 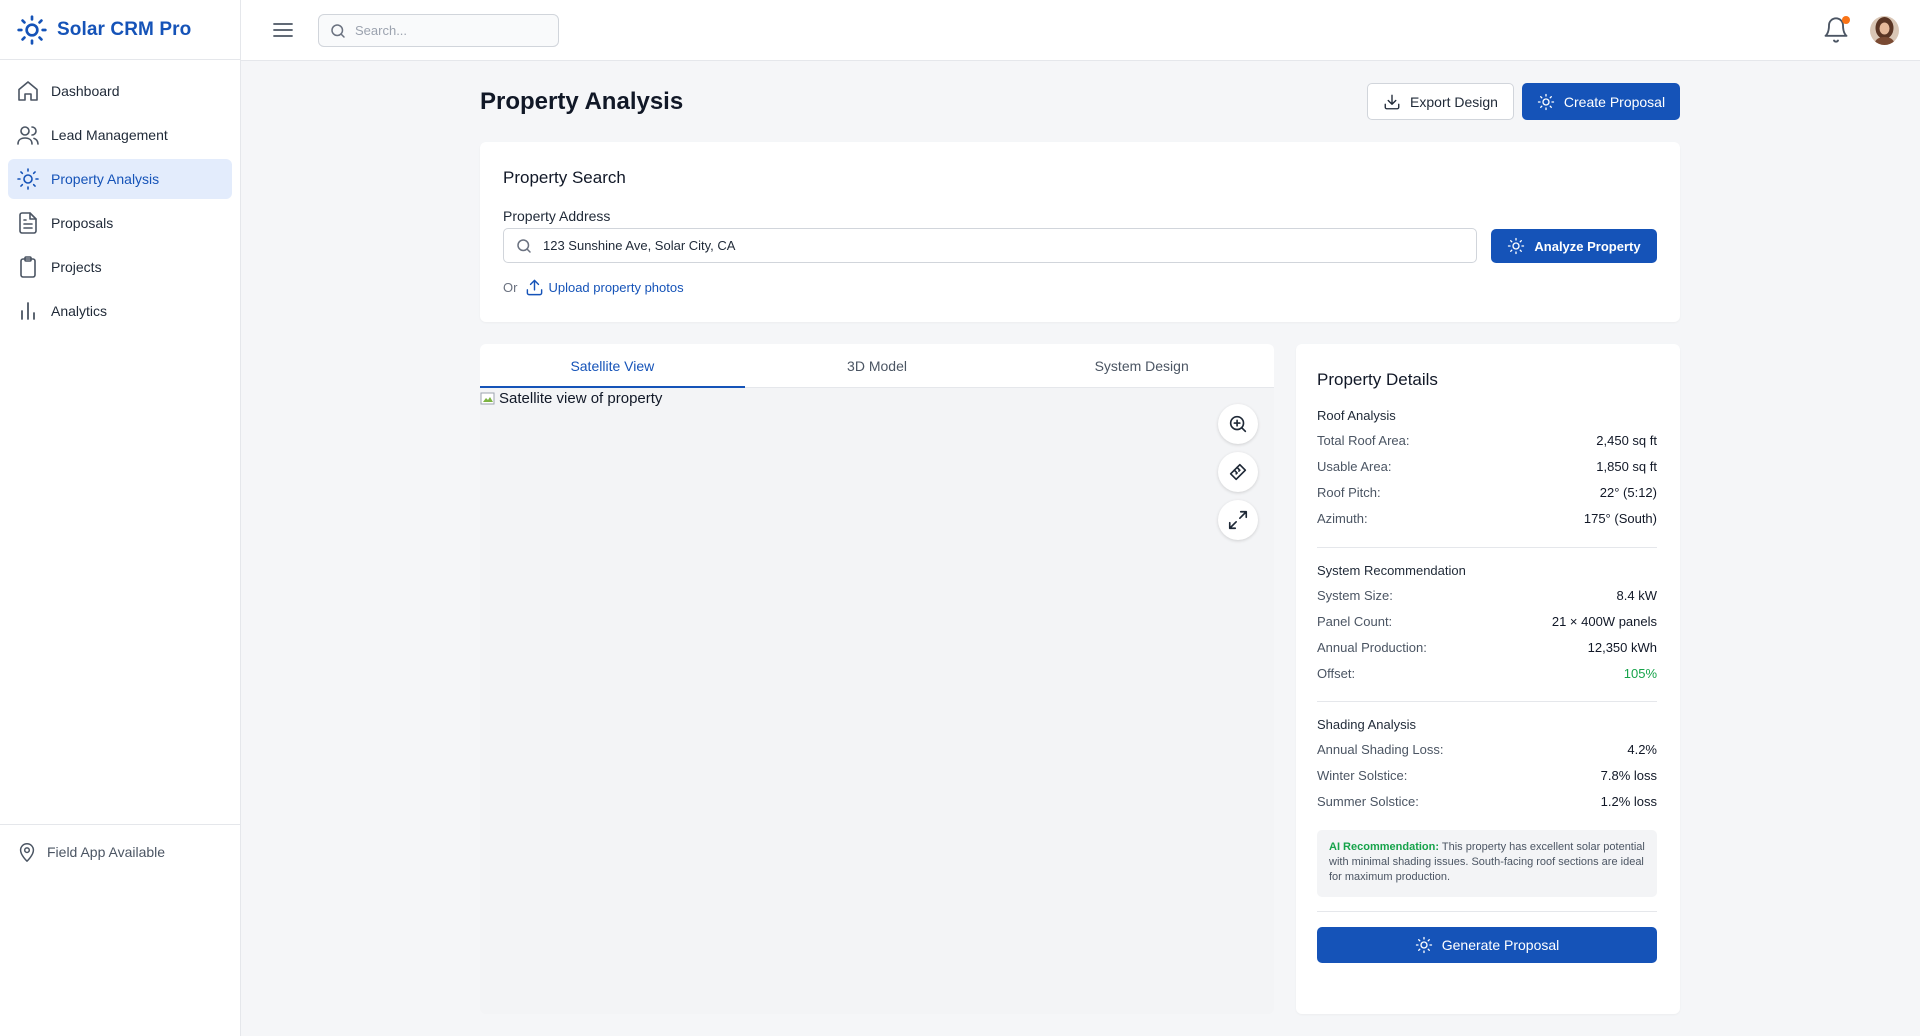 I want to click on create-proposal-button: Create Proposal, so click(x=1601, y=101).